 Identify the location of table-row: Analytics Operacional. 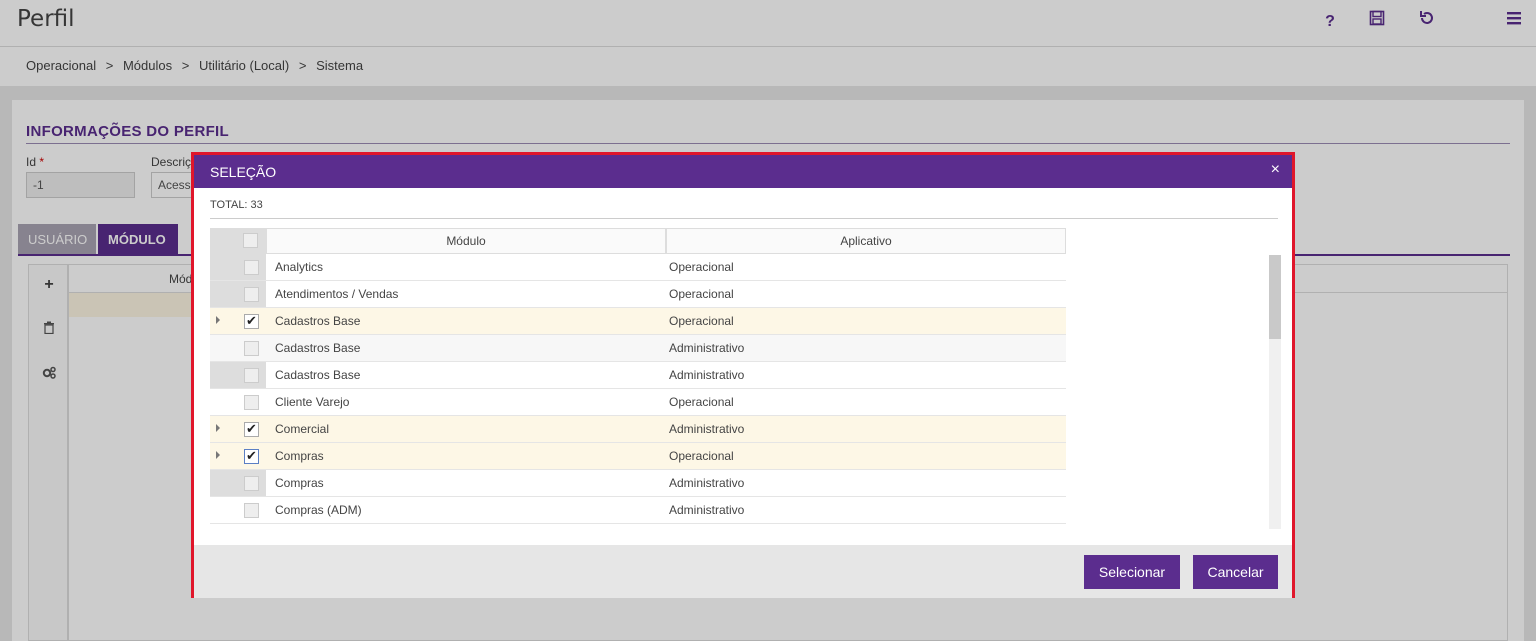
(638, 267).